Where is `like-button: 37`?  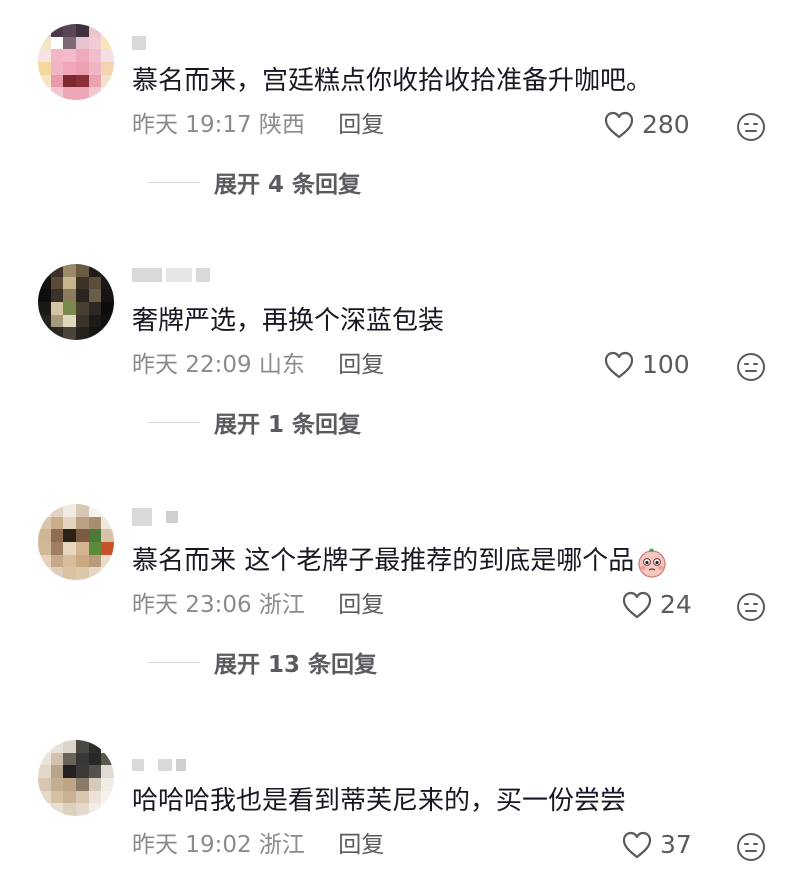 like-button: 37 is located at coordinates (657, 844).